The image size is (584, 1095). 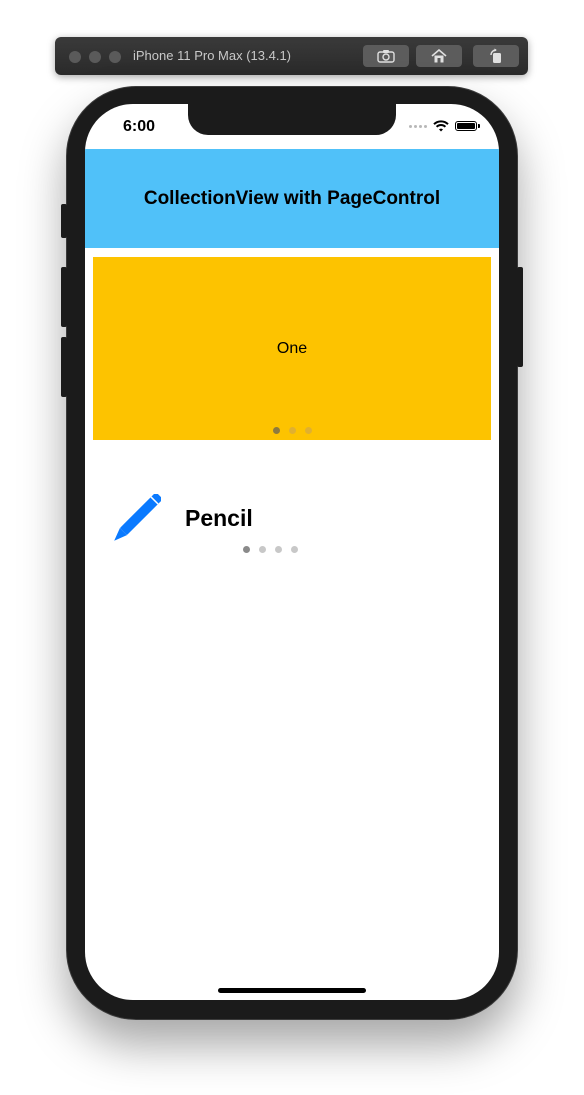 I want to click on screenshot-icon, so click(x=386, y=56).